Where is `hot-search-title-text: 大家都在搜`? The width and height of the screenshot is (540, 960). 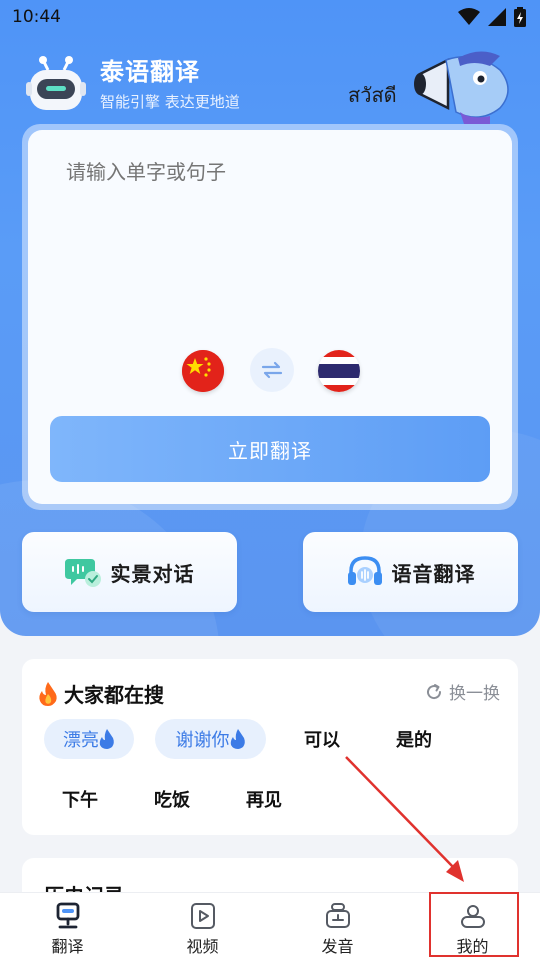 hot-search-title-text: 大家都在搜 is located at coordinates (114, 695).